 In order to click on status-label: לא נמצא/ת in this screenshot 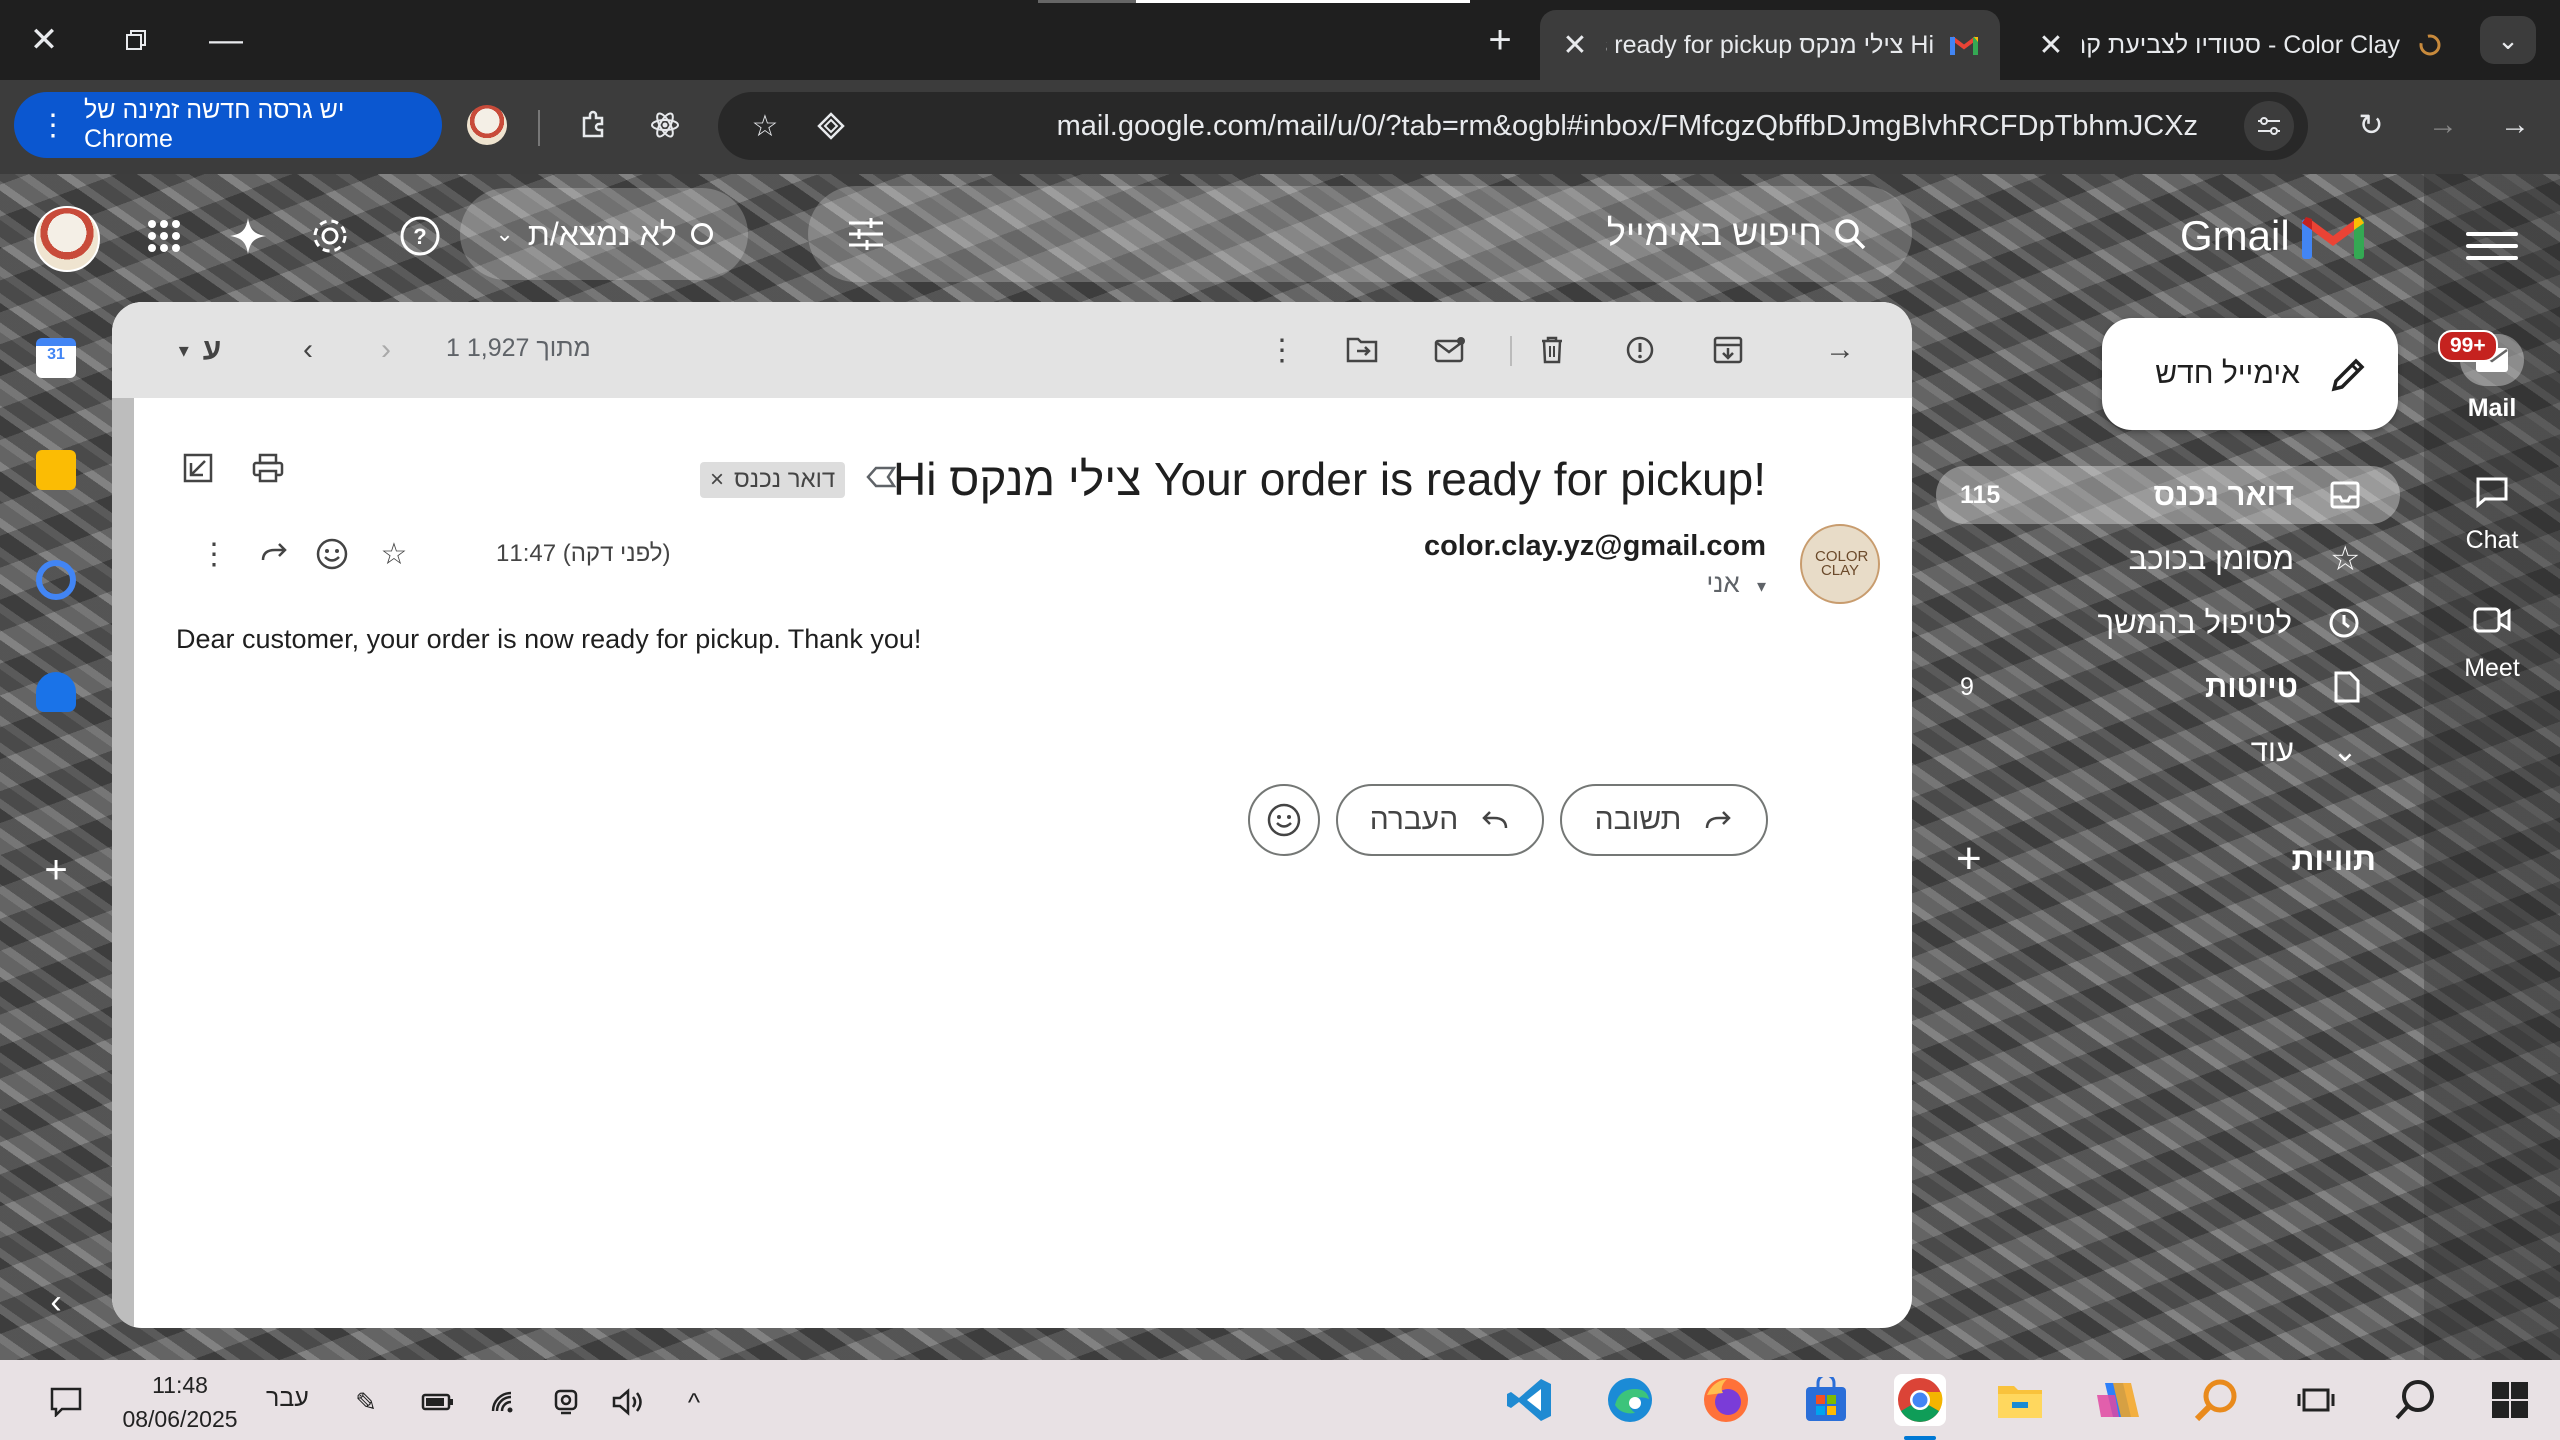, I will do `click(602, 233)`.